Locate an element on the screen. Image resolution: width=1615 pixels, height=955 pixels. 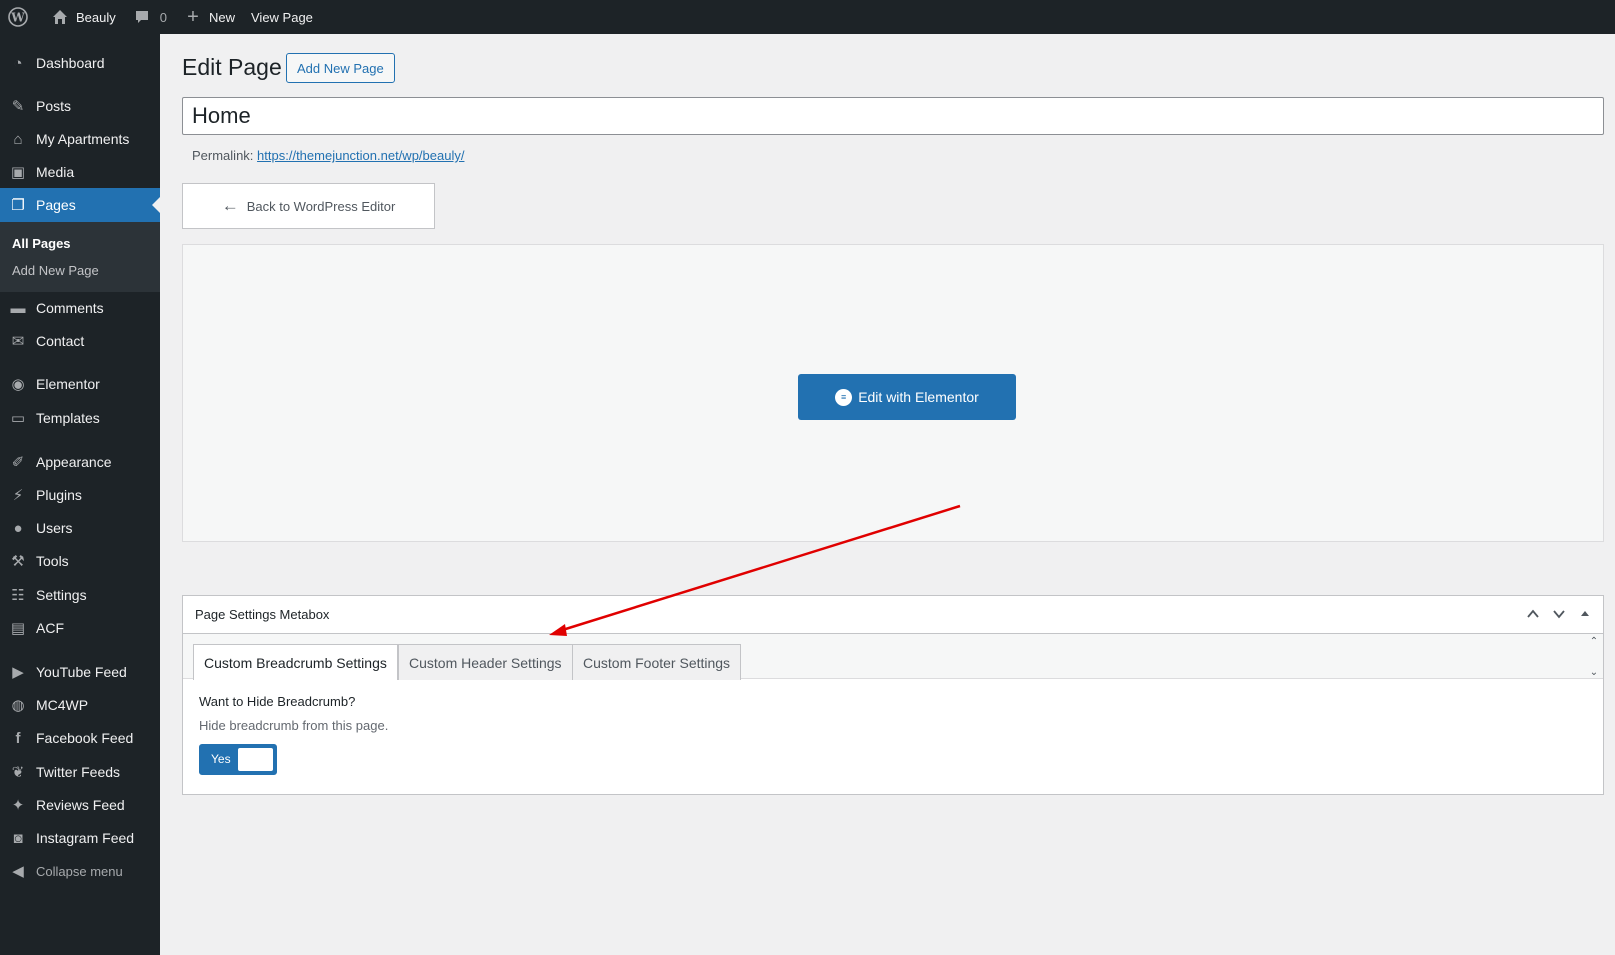
edit-with-elementor-button: ≡ Edit with Elementor is located at coordinates (907, 397).